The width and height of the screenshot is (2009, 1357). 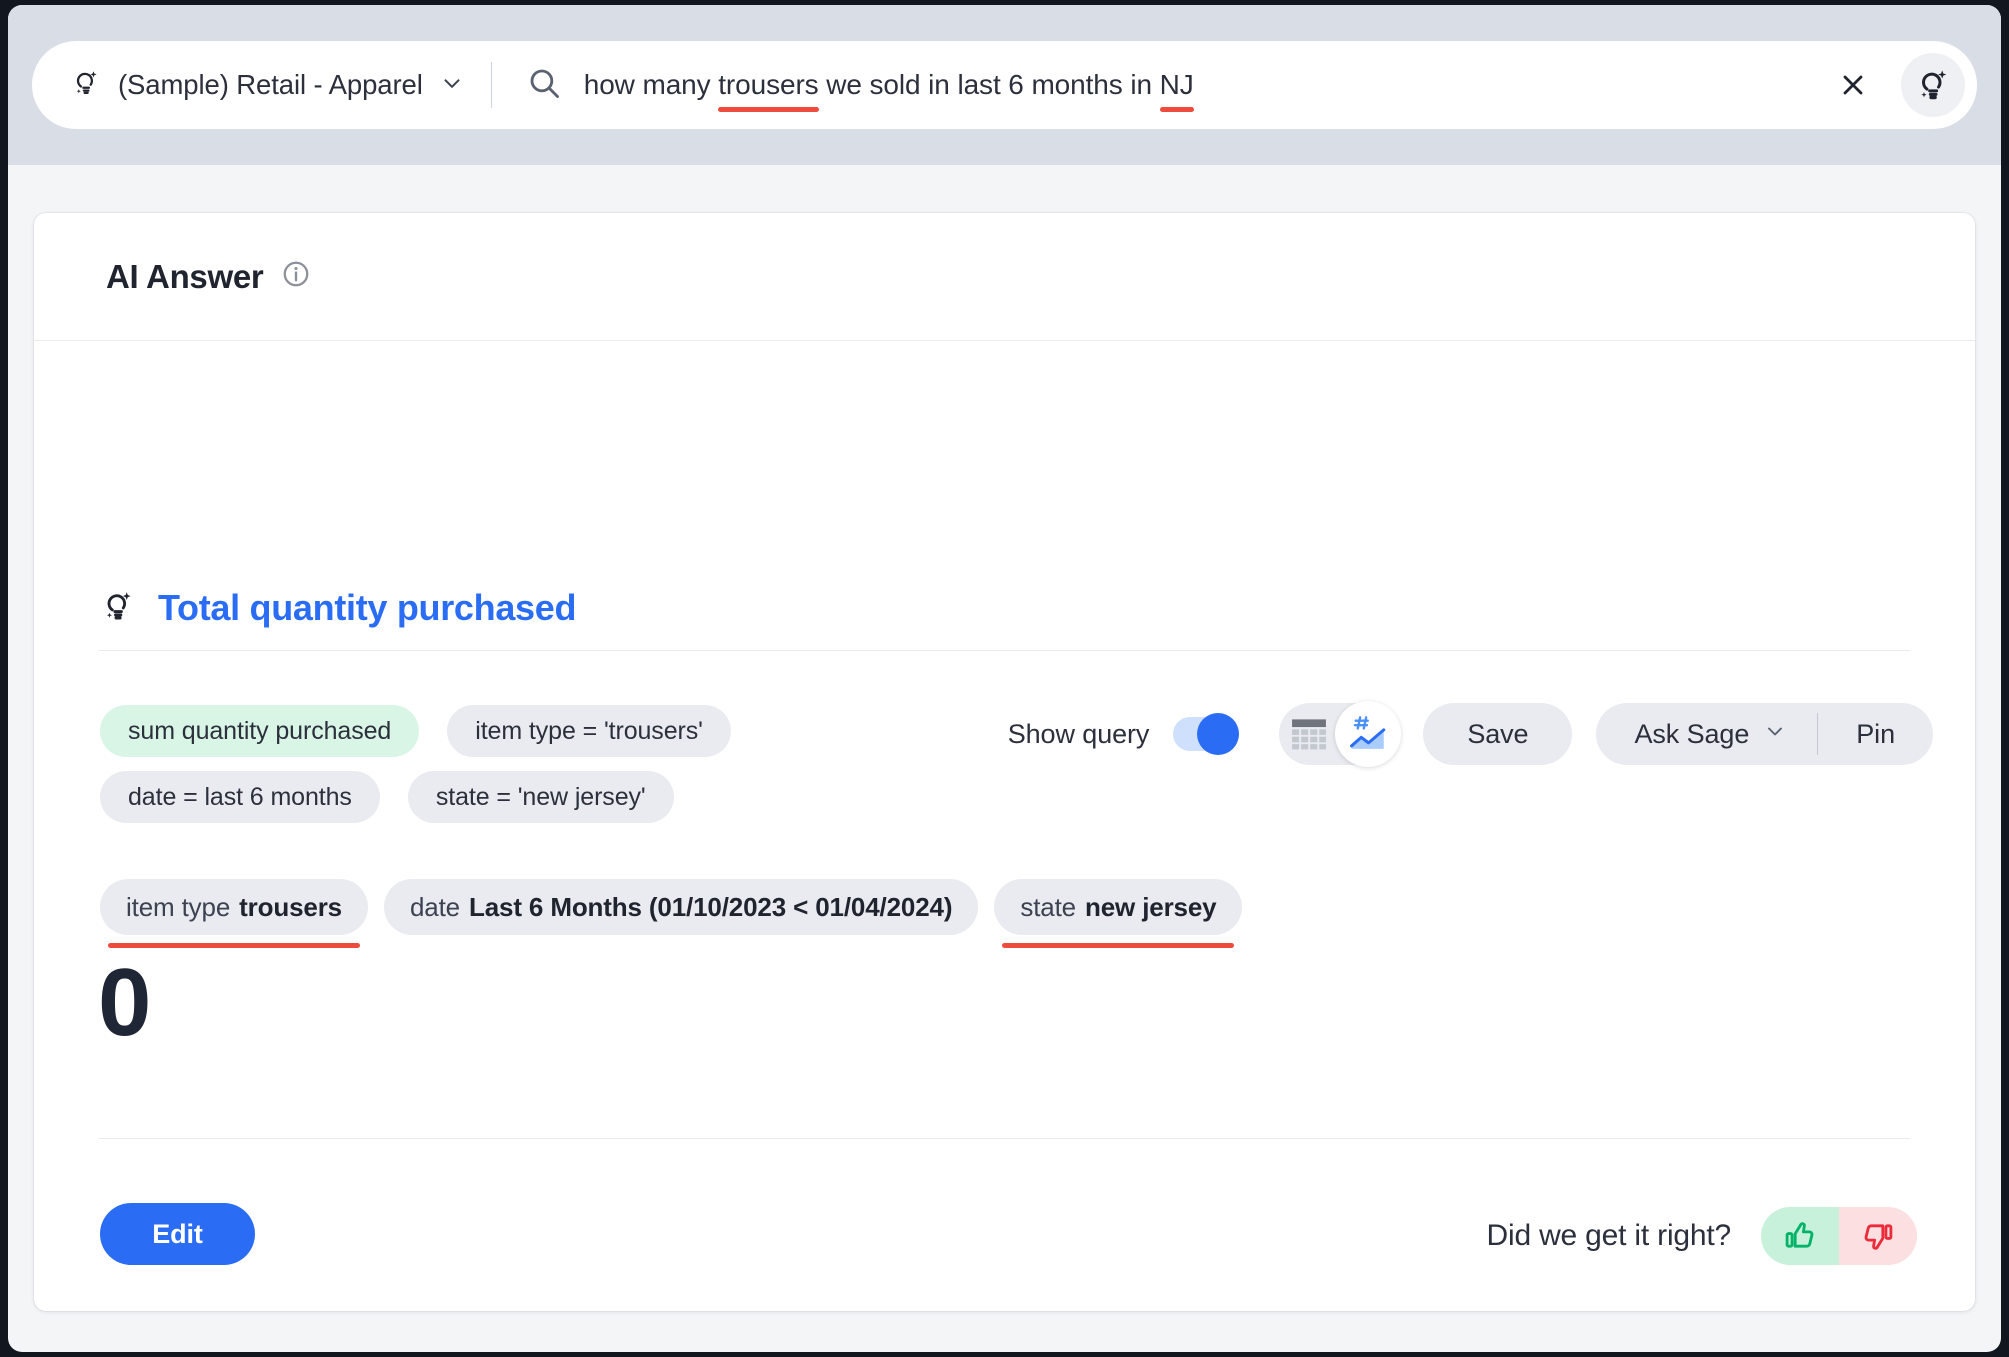 What do you see at coordinates (124, 1002) in the screenshot?
I see `kpi-value: 0` at bounding box center [124, 1002].